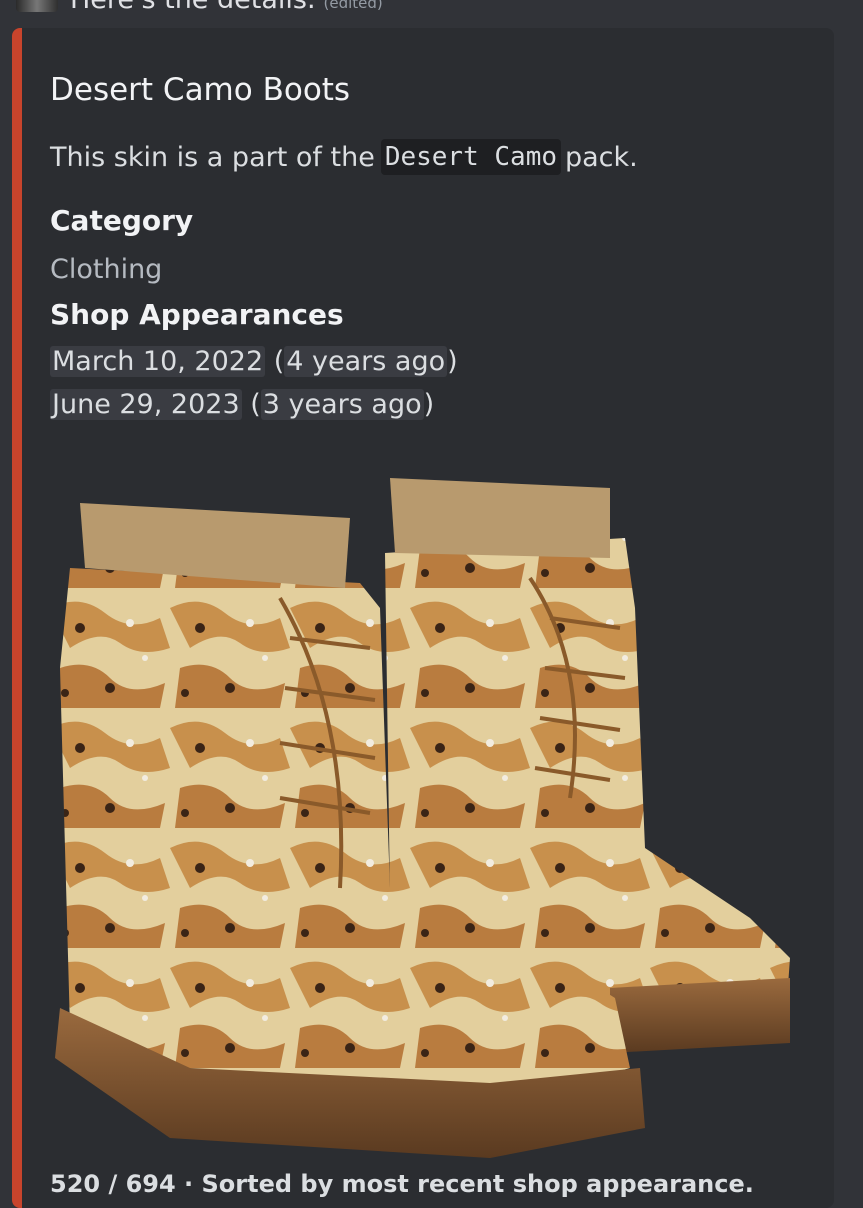  What do you see at coordinates (17, 618) in the screenshot?
I see `embed-accent-bar` at bounding box center [17, 618].